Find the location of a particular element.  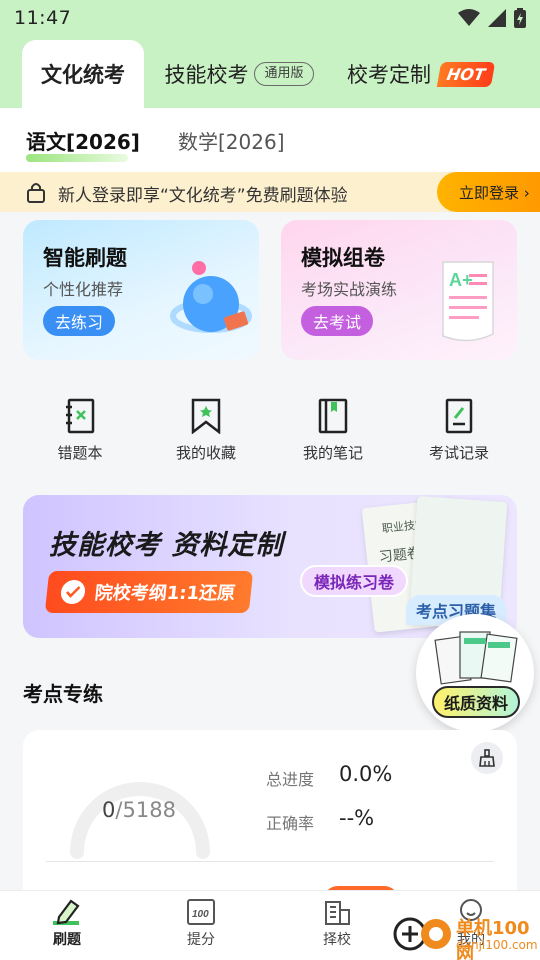

subject-tabs: 语文[2026] 数学[2026] is located at coordinates (270, 140).